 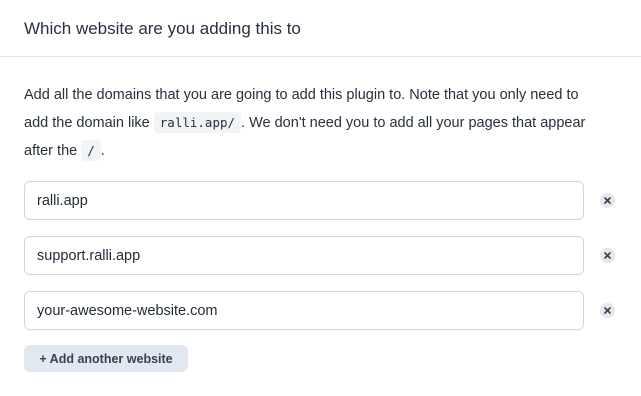 I want to click on slash-code: /, so click(x=91, y=150).